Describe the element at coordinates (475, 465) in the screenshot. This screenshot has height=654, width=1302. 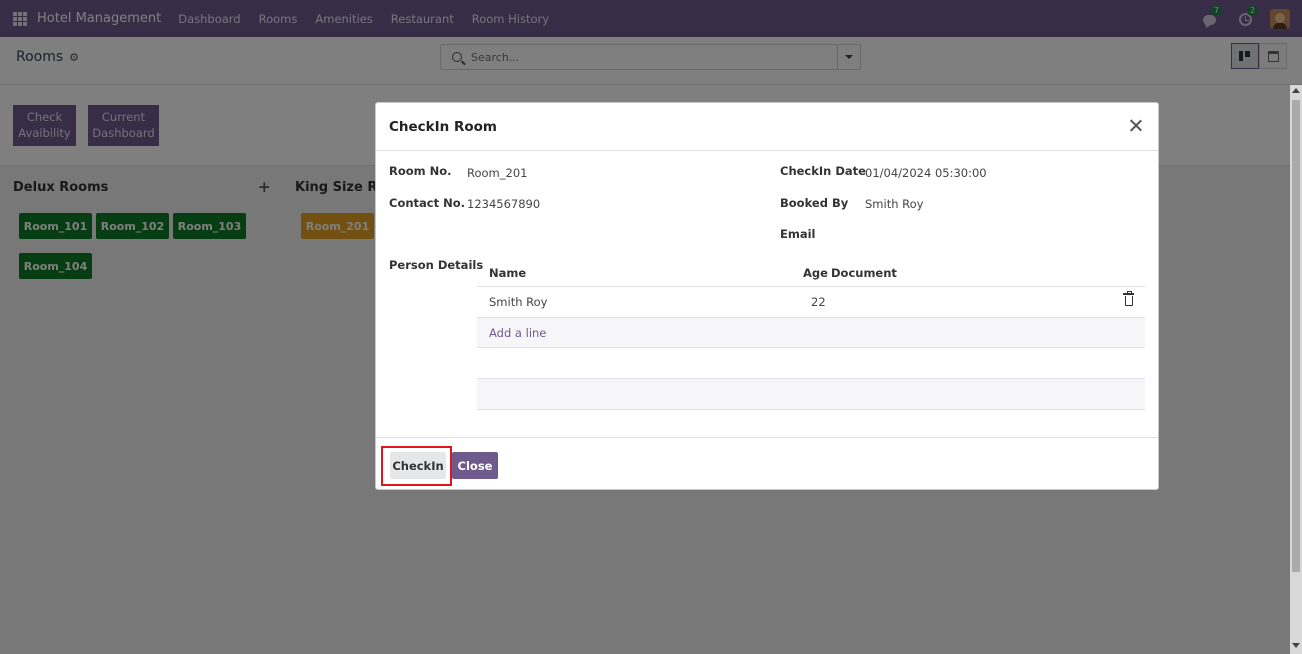
I see `close-button: Close` at that location.